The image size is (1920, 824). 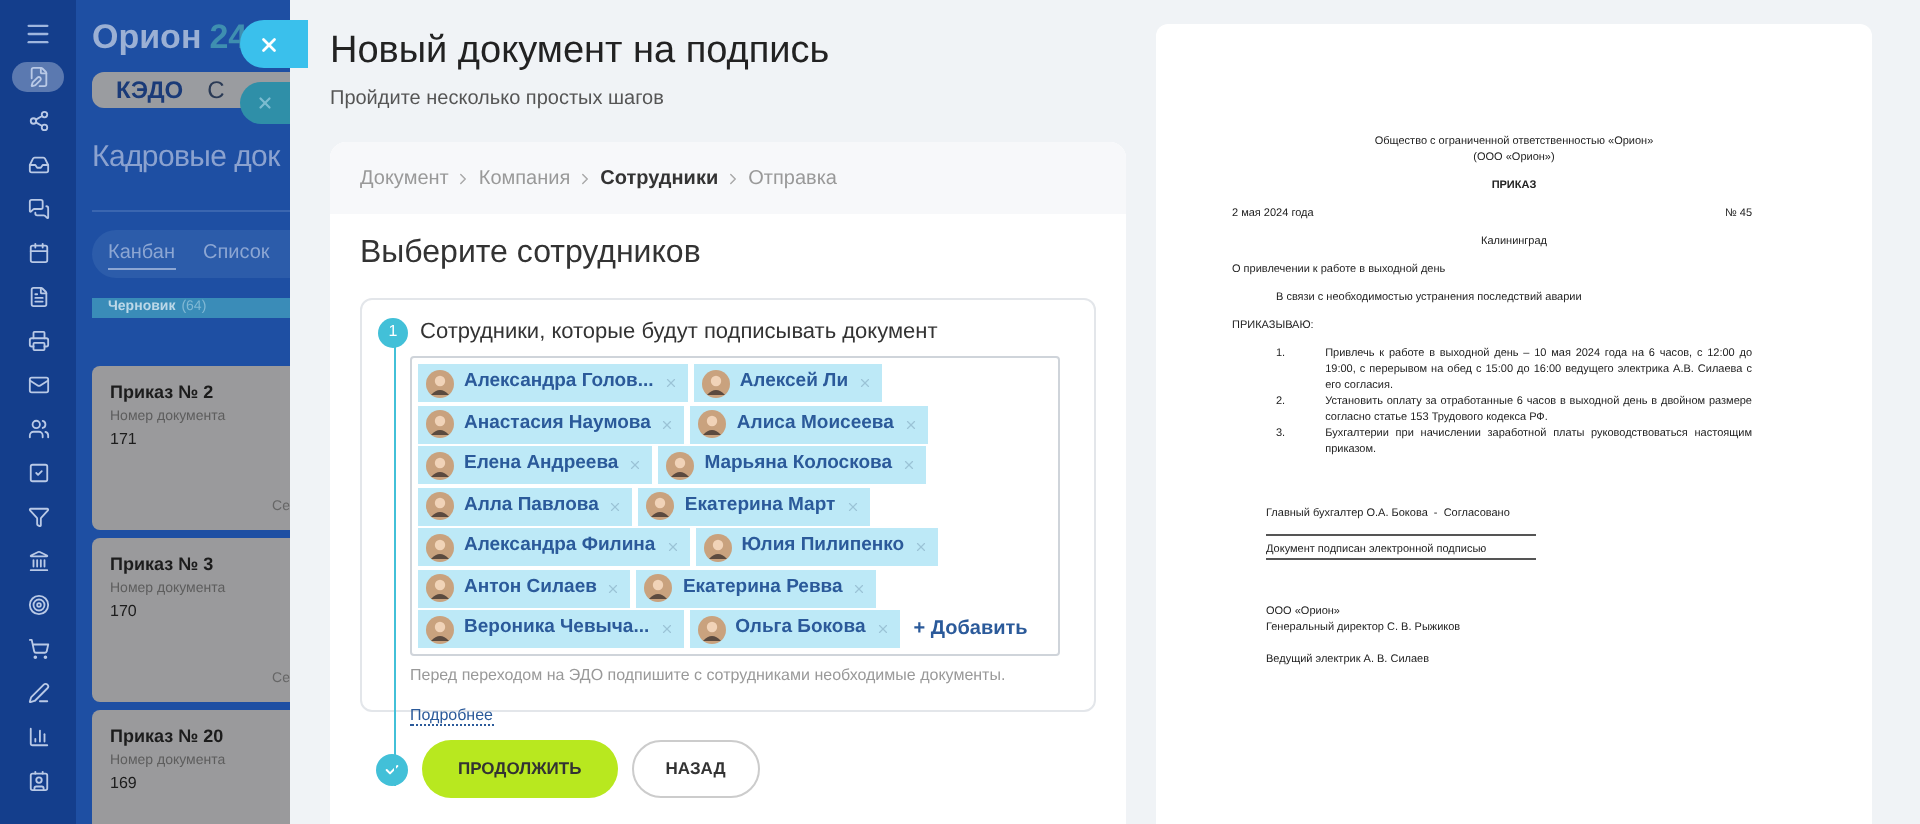 I want to click on card-title: Приказ № 3, so click(x=163, y=565).